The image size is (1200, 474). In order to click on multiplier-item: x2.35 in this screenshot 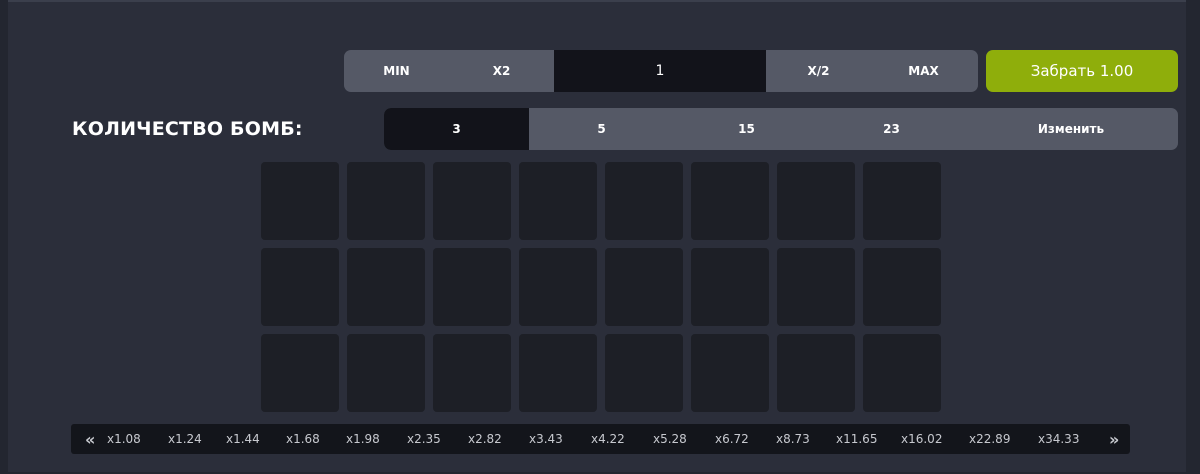, I will do `click(424, 439)`.